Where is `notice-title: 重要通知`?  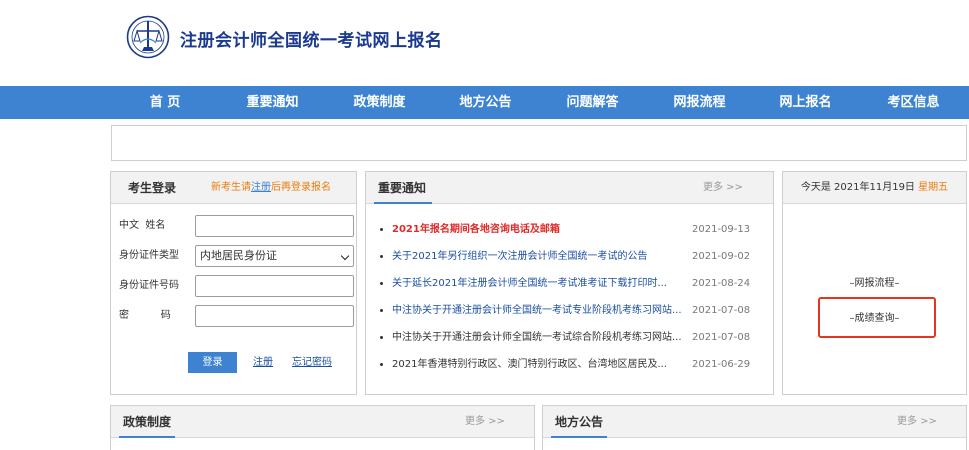 notice-title: 重要通知 is located at coordinates (402, 188).